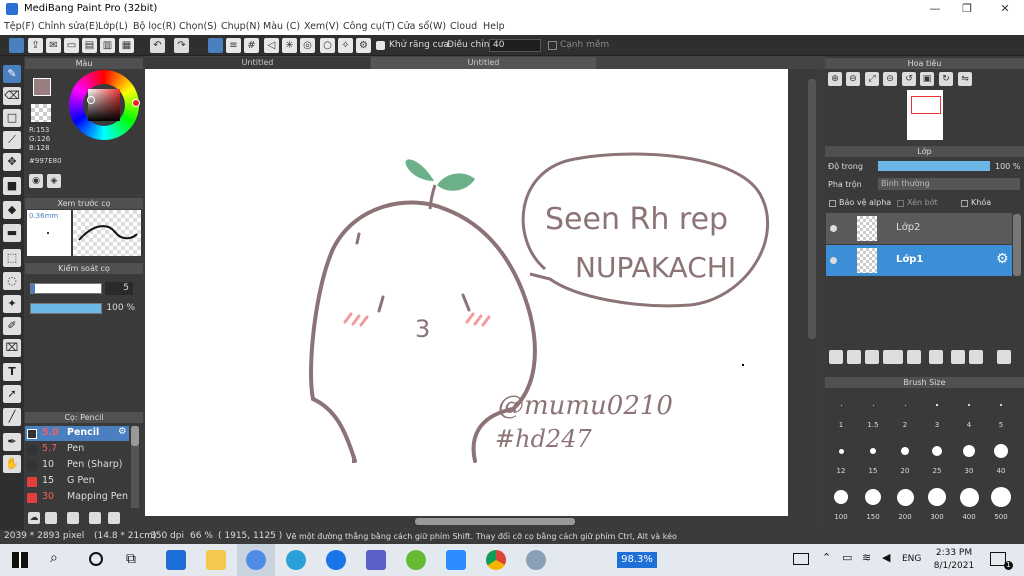 Image resolution: width=1024 pixels, height=576 pixels. Describe the element at coordinates (12, 326) in the screenshot. I see `select-pen-tool-icon: ✐` at that location.